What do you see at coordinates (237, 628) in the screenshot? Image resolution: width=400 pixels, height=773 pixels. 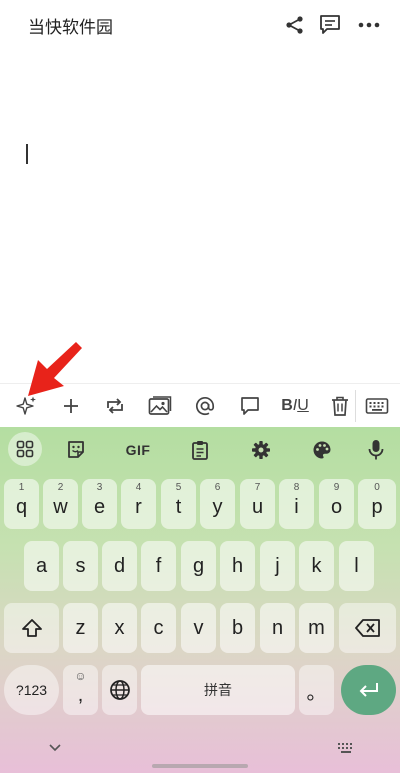 I see `key-b: b` at bounding box center [237, 628].